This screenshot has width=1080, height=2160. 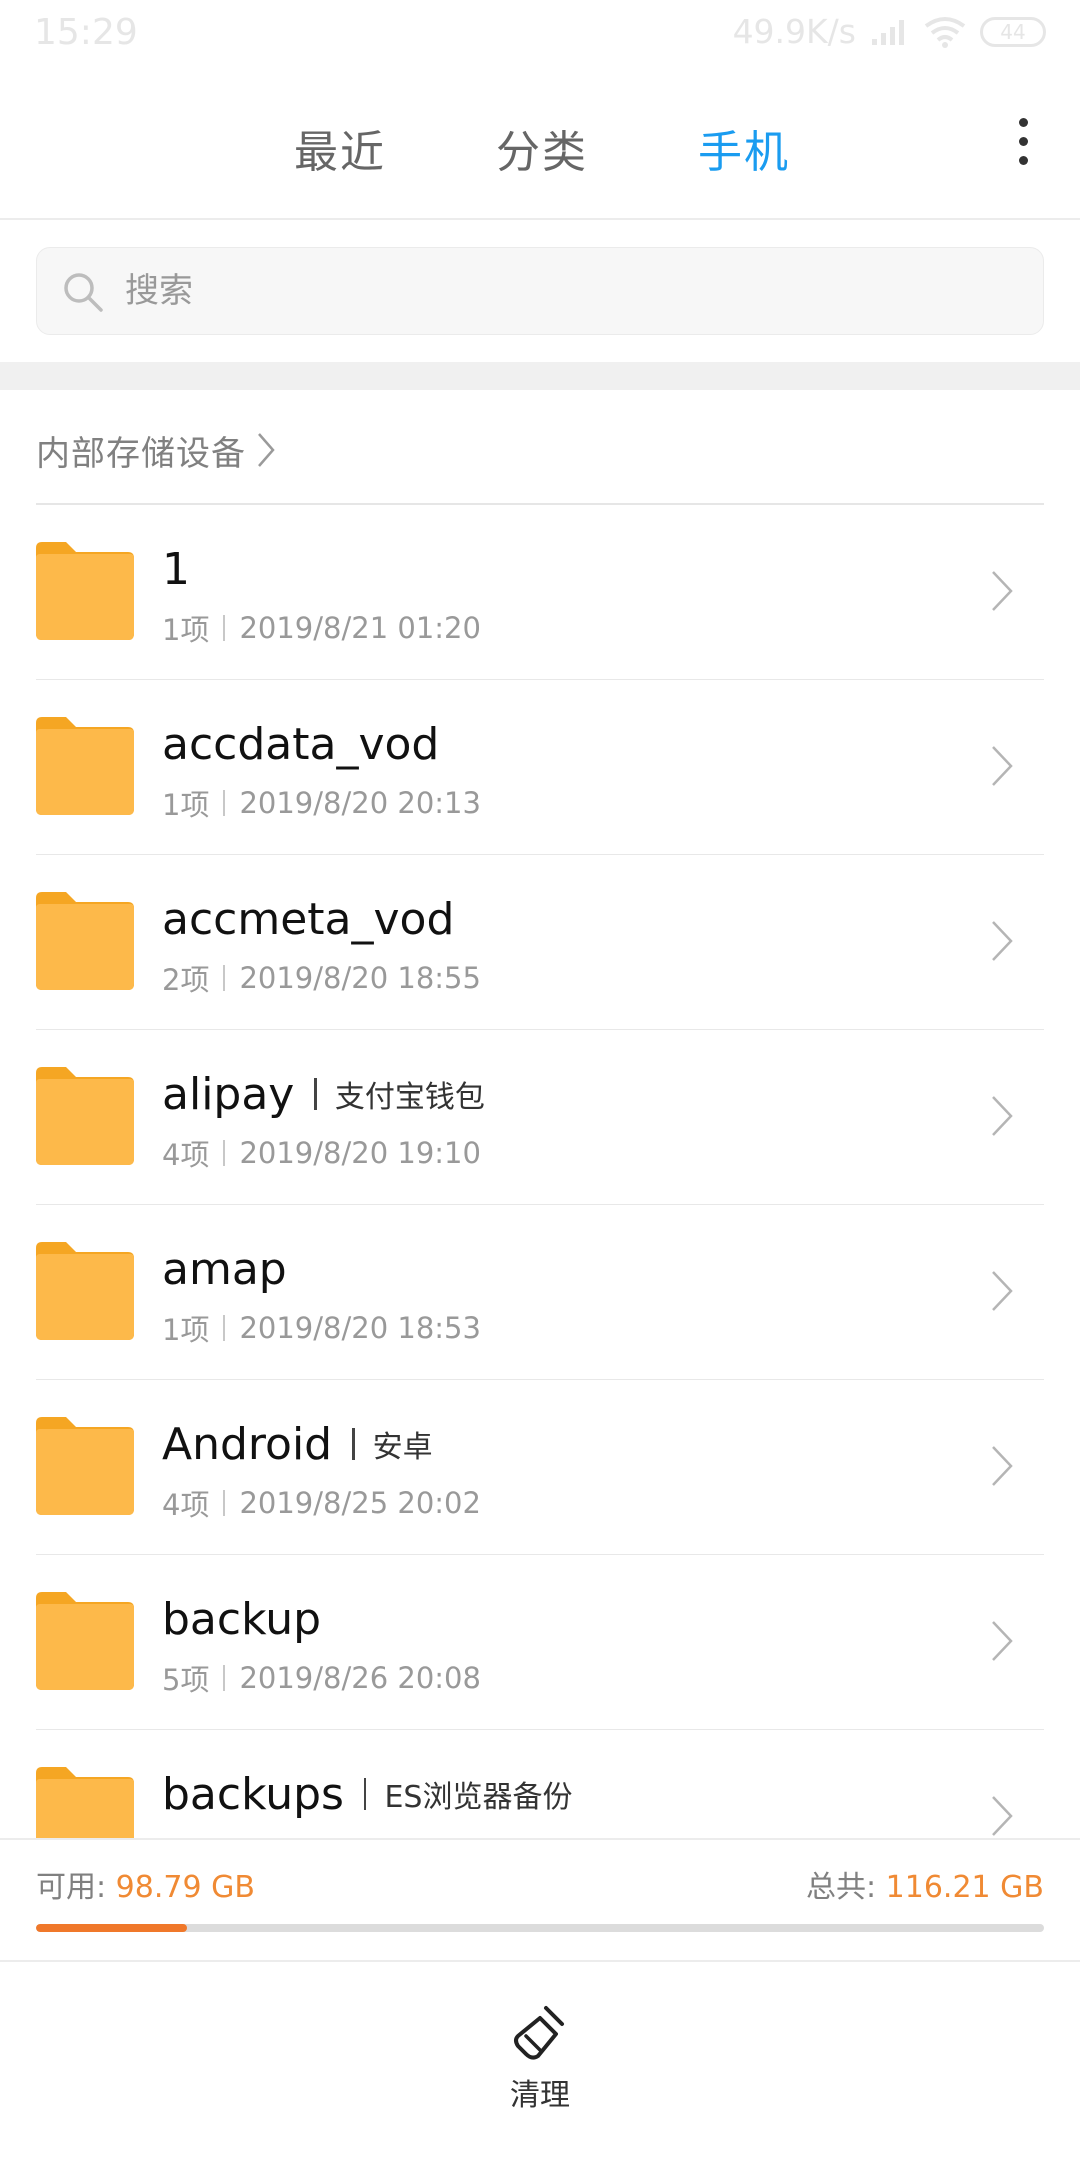 What do you see at coordinates (540, 1642) in the screenshot?
I see `file-row: backup 5项 2019/8/26 20:08` at bounding box center [540, 1642].